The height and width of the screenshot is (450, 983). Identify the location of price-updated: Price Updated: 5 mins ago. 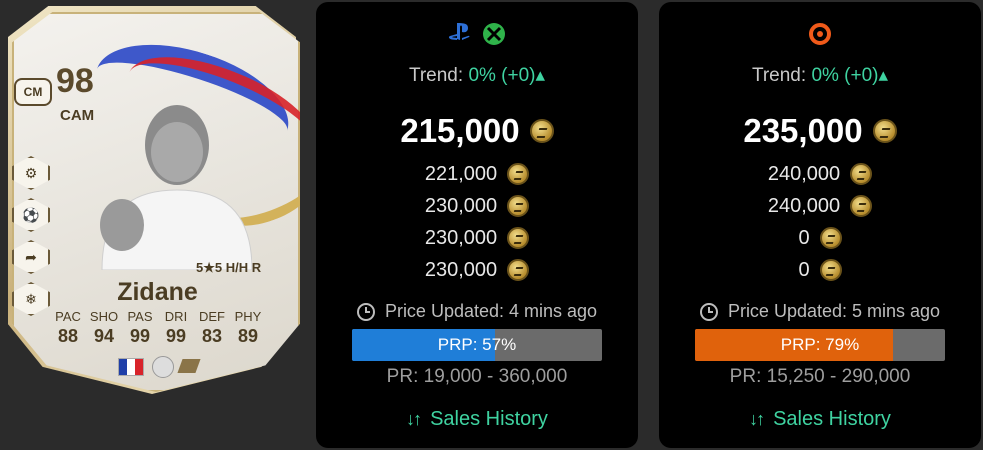
(820, 311).